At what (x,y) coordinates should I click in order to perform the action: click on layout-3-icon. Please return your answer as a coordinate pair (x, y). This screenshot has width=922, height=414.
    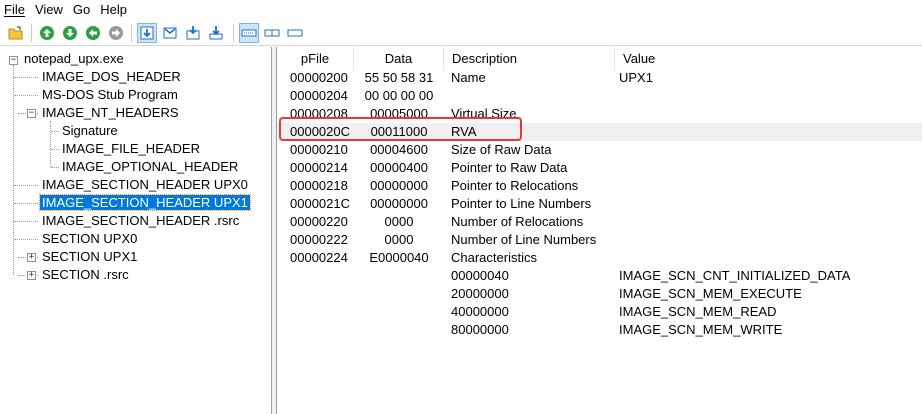
    Looking at the image, I should click on (295, 33).